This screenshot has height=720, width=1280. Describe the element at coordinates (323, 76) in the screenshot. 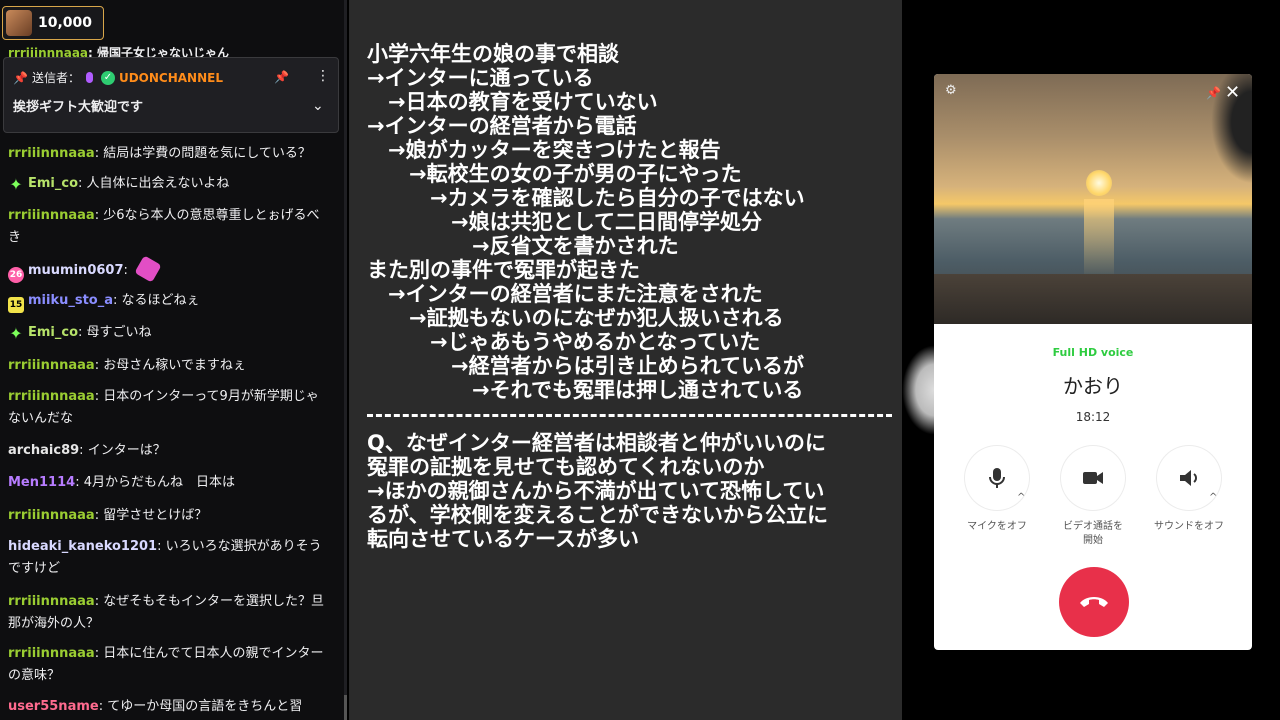

I see `more-options-icon: ⋮` at that location.